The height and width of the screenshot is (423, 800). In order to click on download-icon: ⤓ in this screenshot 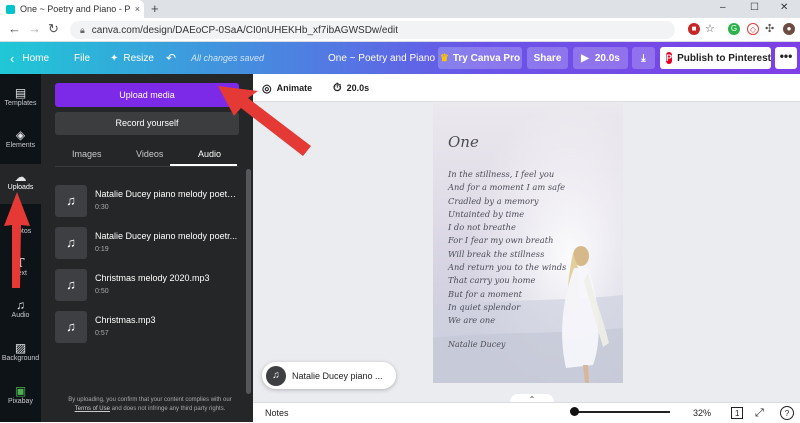, I will do `click(643, 58)`.